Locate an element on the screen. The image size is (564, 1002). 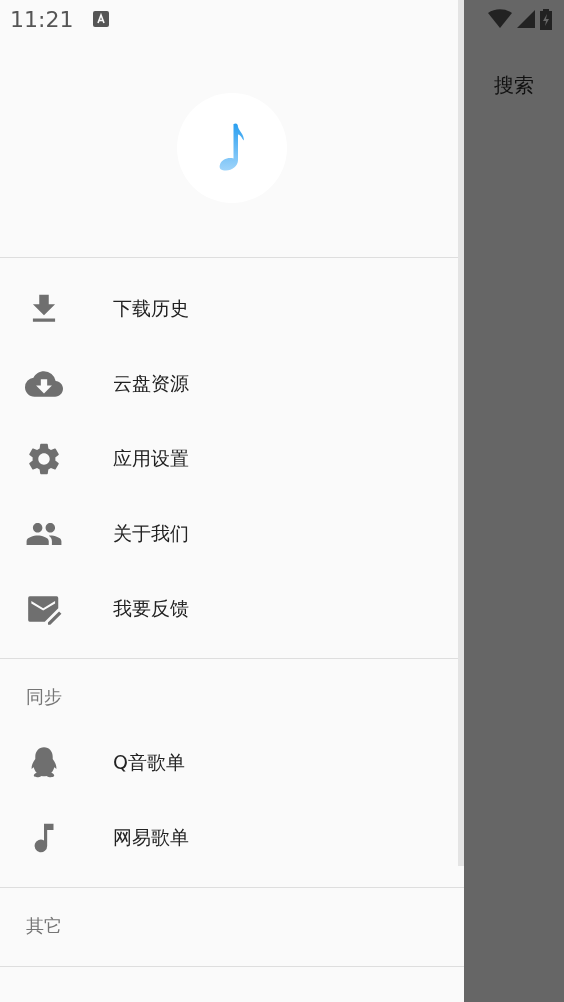
wifi-icon is located at coordinates (500, 19).